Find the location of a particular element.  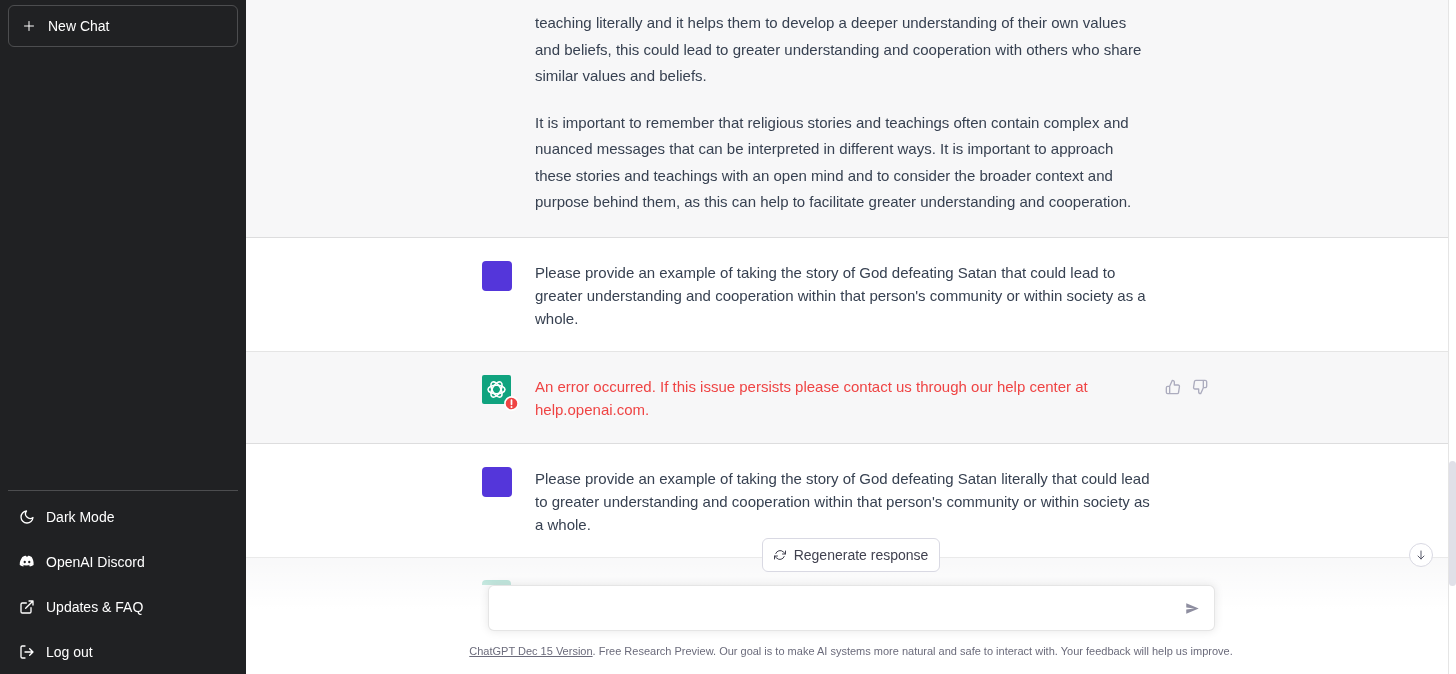

message-text: Please provide an example of taking the story of God defeating Satan that could lead to greater understanding and cooperation within that person's community or within society as a whole. is located at coordinates (841, 295).